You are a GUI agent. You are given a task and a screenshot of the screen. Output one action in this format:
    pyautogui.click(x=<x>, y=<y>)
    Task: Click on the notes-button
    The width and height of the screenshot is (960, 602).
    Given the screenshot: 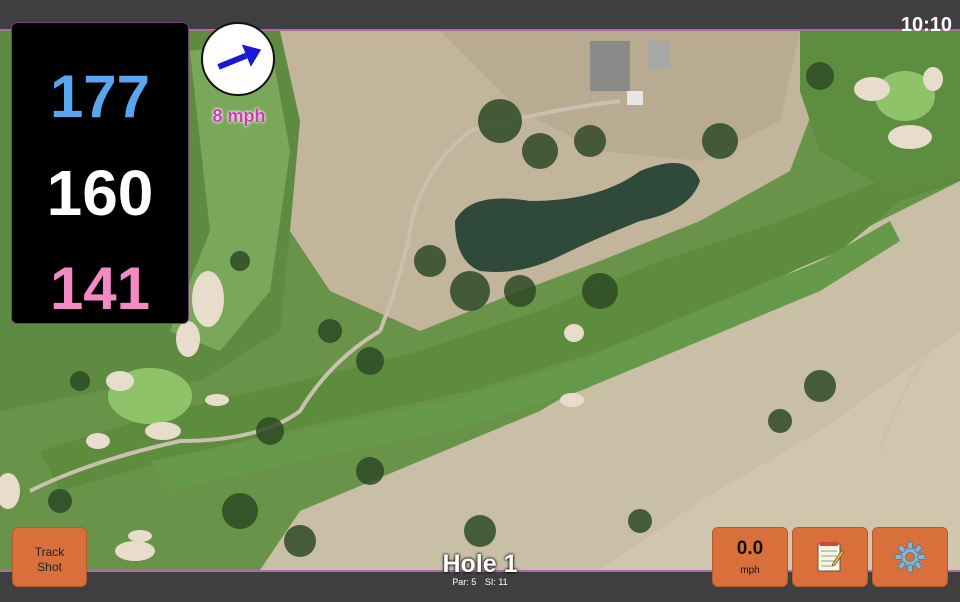 What is the action you would take?
    pyautogui.click(x=830, y=557)
    